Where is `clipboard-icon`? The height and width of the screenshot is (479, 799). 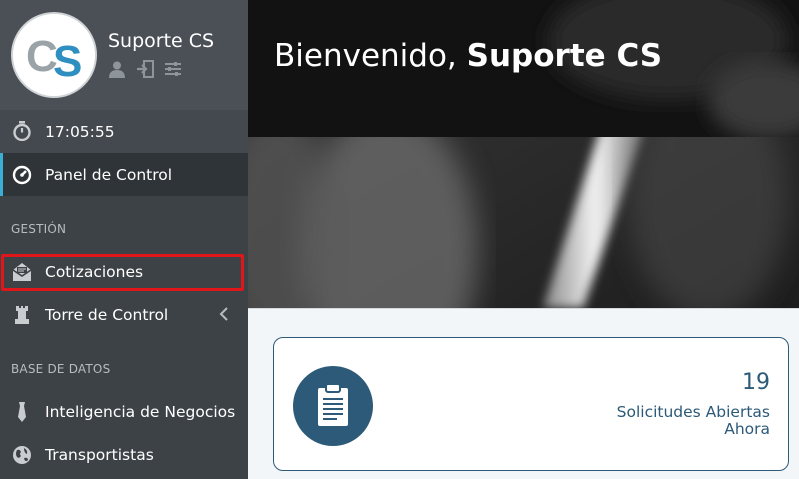
clipboard-icon is located at coordinates (333, 404).